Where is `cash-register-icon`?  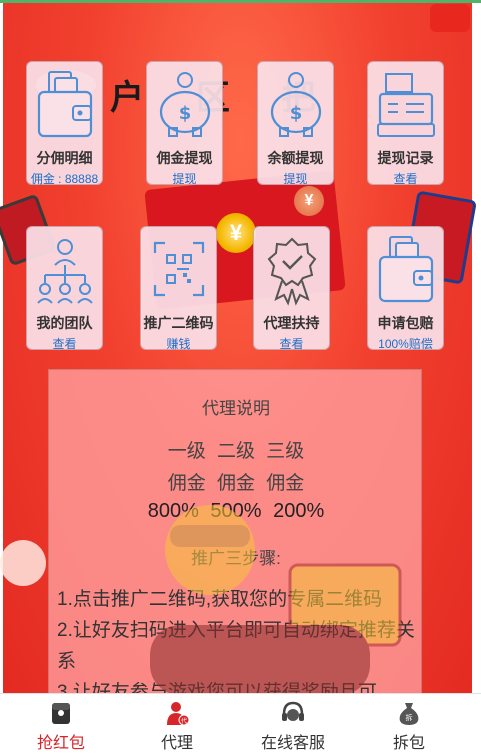
cash-register-icon is located at coordinates (405, 105).